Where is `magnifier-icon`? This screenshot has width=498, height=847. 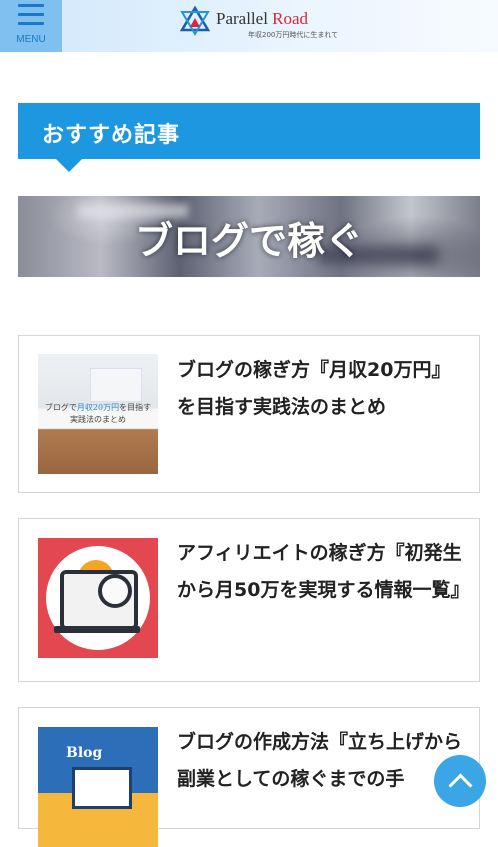
magnifier-icon is located at coordinates (115, 591).